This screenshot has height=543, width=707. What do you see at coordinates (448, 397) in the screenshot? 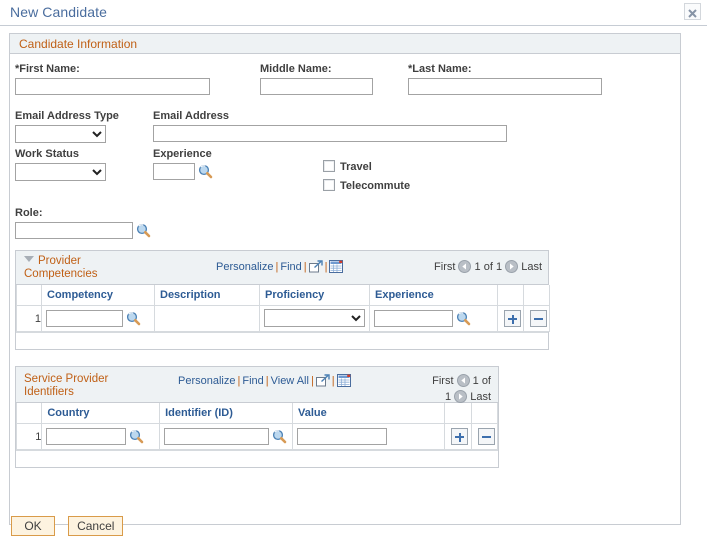
I see `identifiers-row-counter-total: 1` at bounding box center [448, 397].